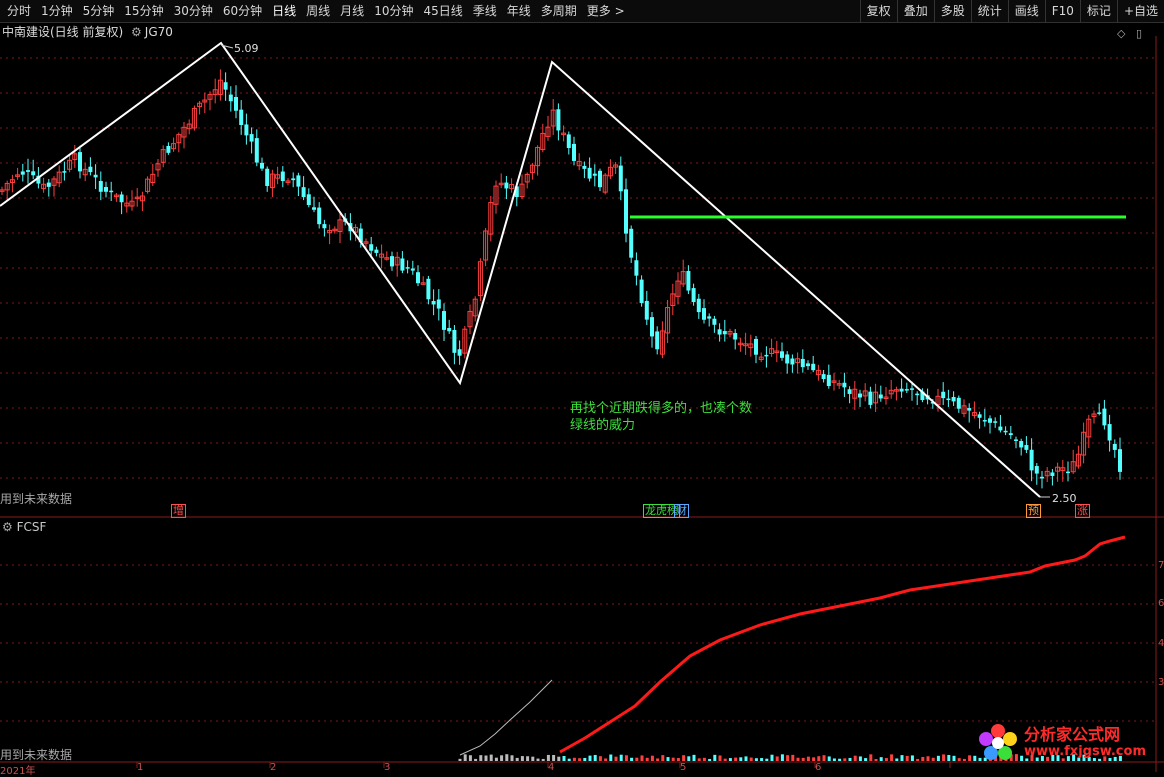 Image resolution: width=1164 pixels, height=777 pixels. Describe the element at coordinates (842, 644) in the screenshot. I see `fcsf-line` at that location.